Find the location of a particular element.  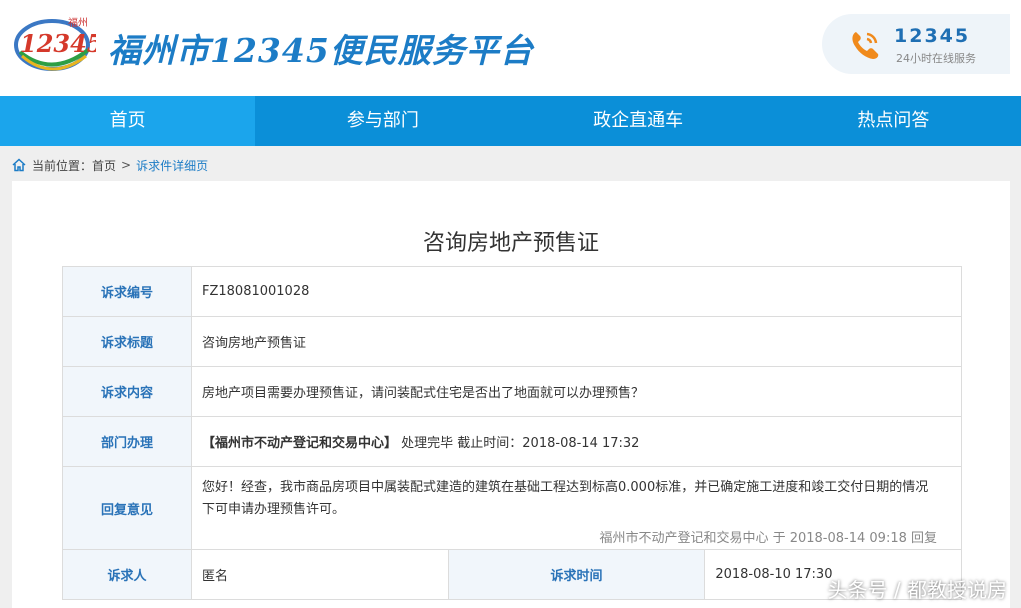

table-row: 诉求标题 咨询房地产预售证 is located at coordinates (512, 341).